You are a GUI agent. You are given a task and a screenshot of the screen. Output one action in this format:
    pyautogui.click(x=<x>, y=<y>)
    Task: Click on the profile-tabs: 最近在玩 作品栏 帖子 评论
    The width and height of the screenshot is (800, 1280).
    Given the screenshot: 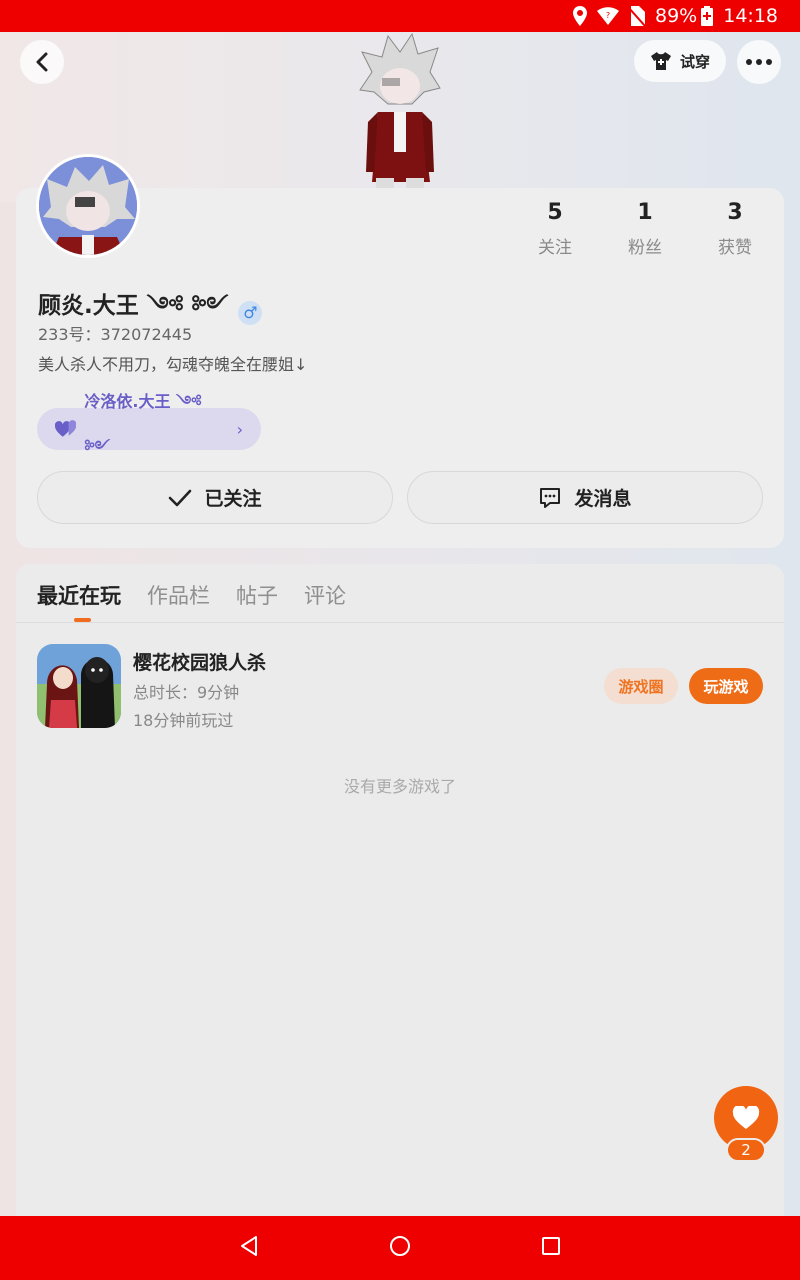 What is the action you would take?
    pyautogui.click(x=191, y=595)
    